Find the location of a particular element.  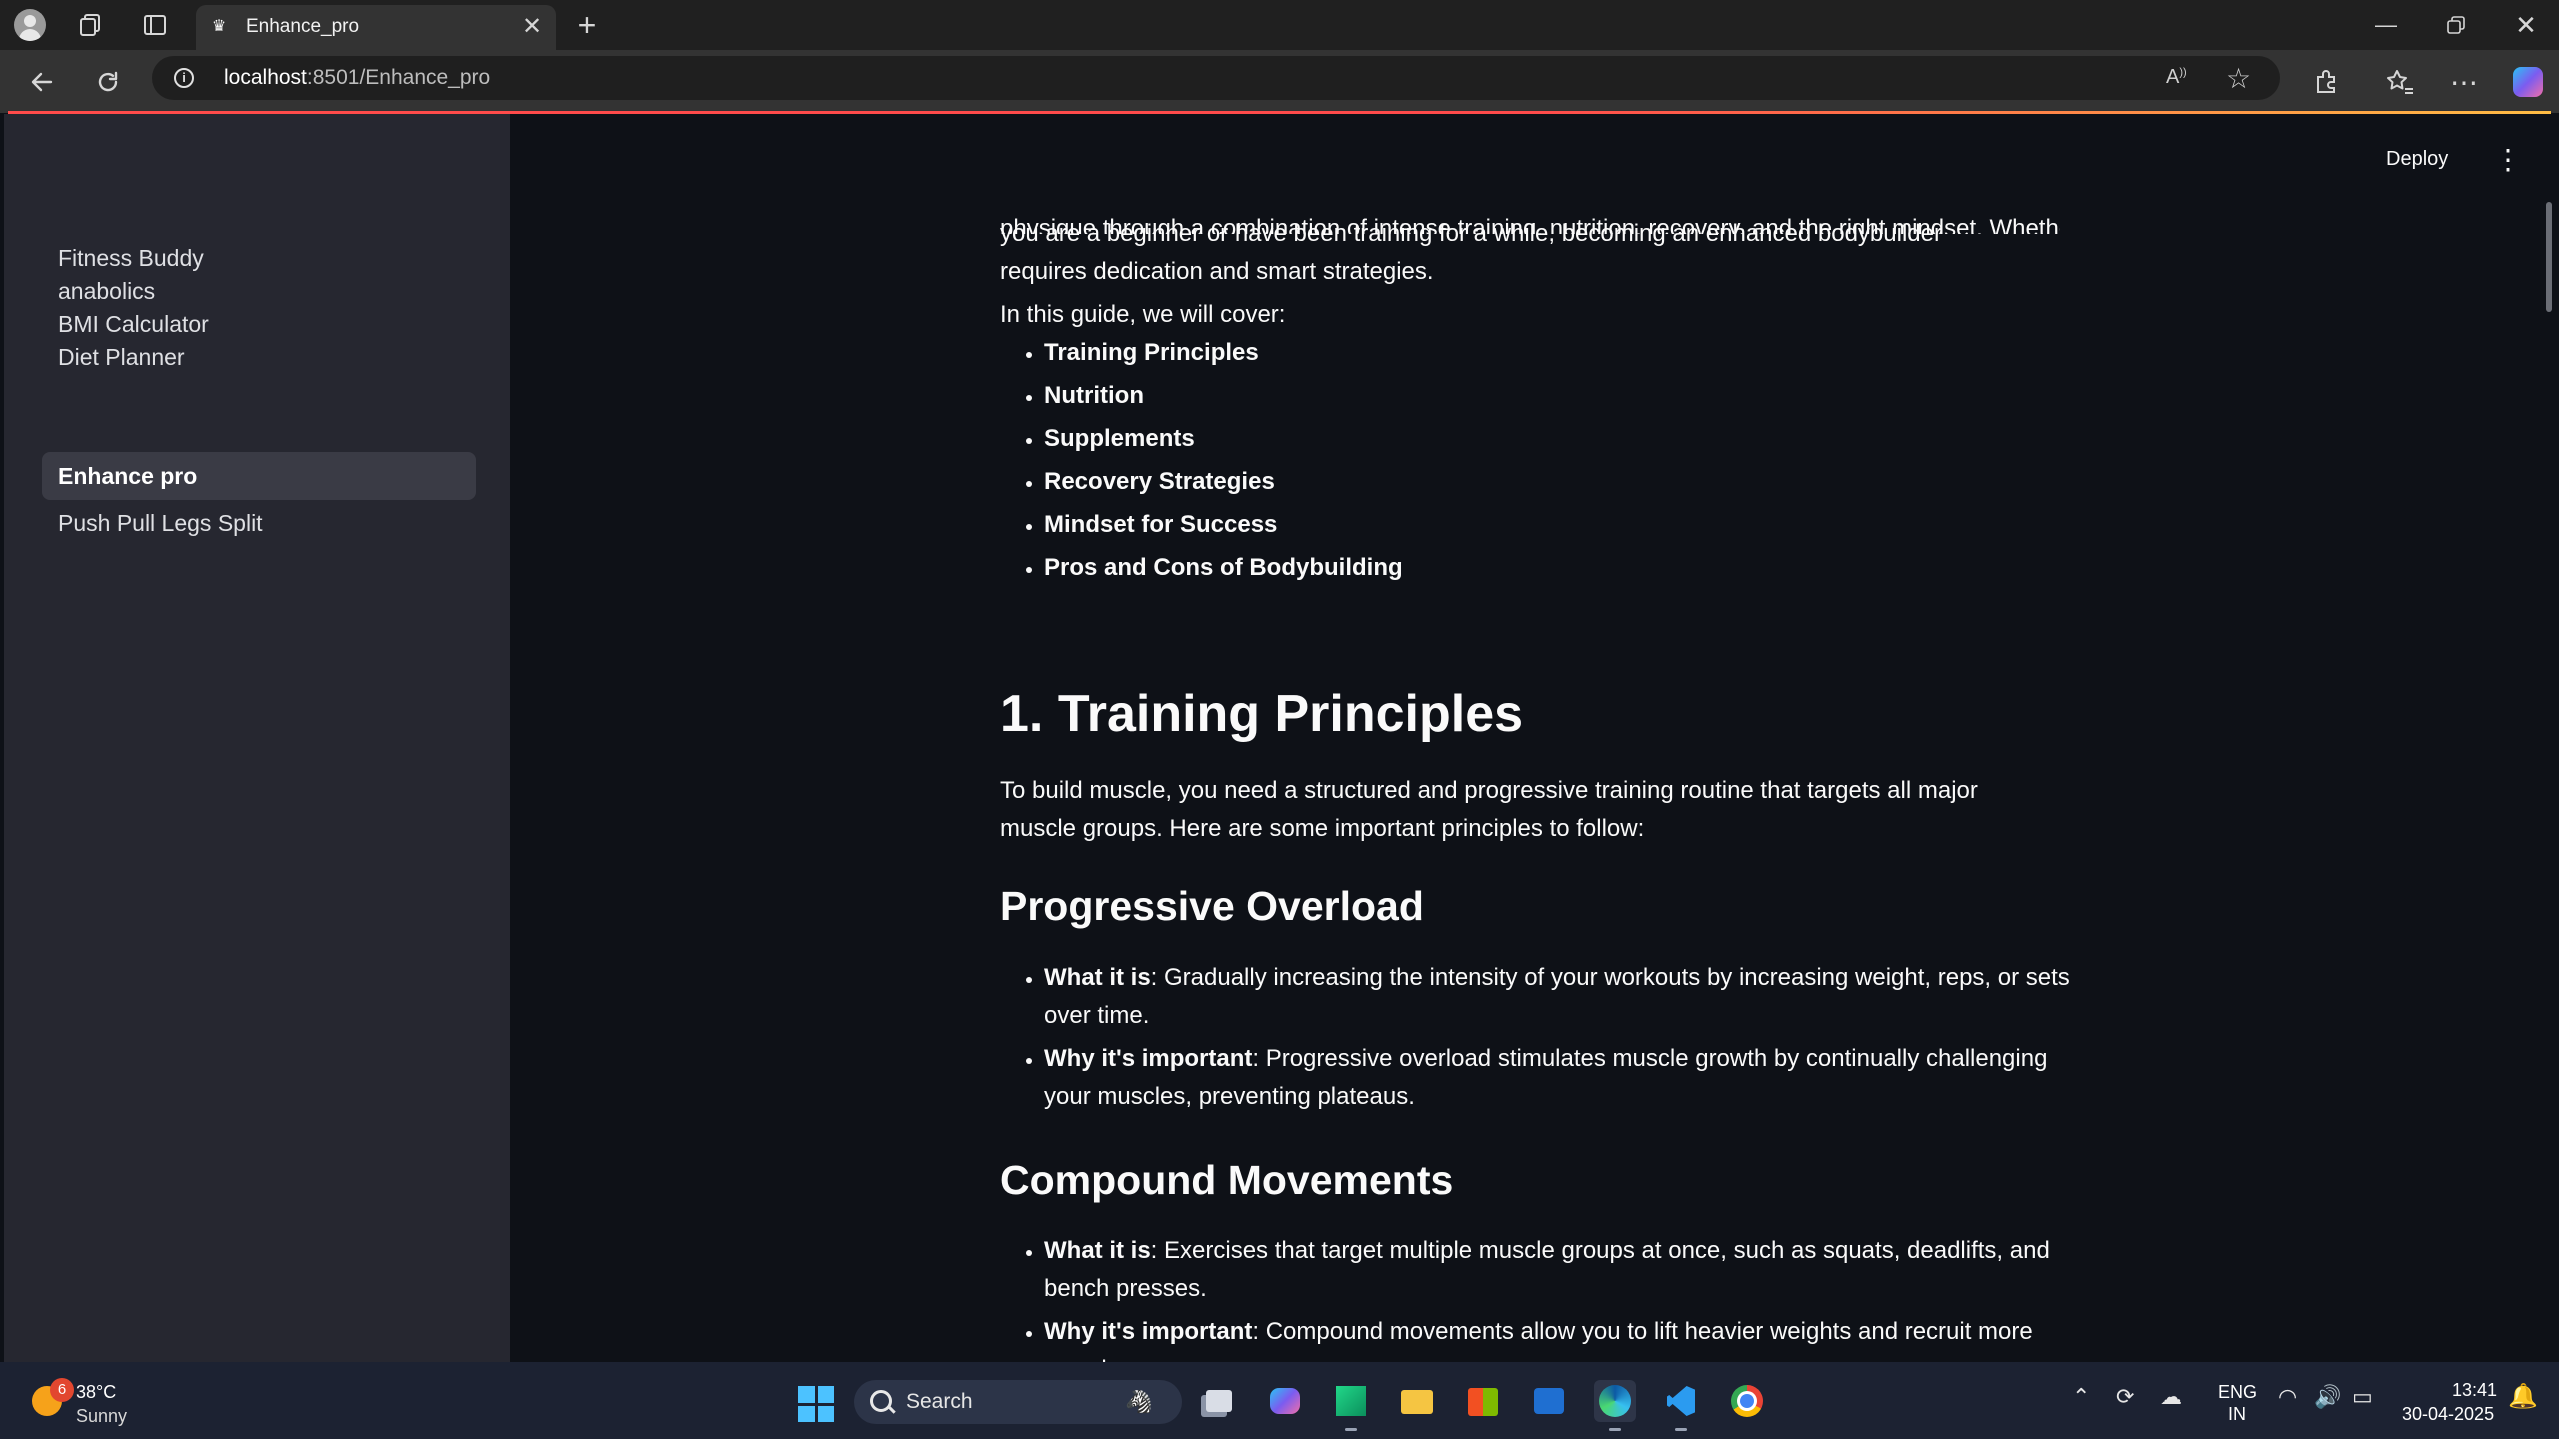

notifications-icon: 🔔 is located at coordinates (2523, 1396).